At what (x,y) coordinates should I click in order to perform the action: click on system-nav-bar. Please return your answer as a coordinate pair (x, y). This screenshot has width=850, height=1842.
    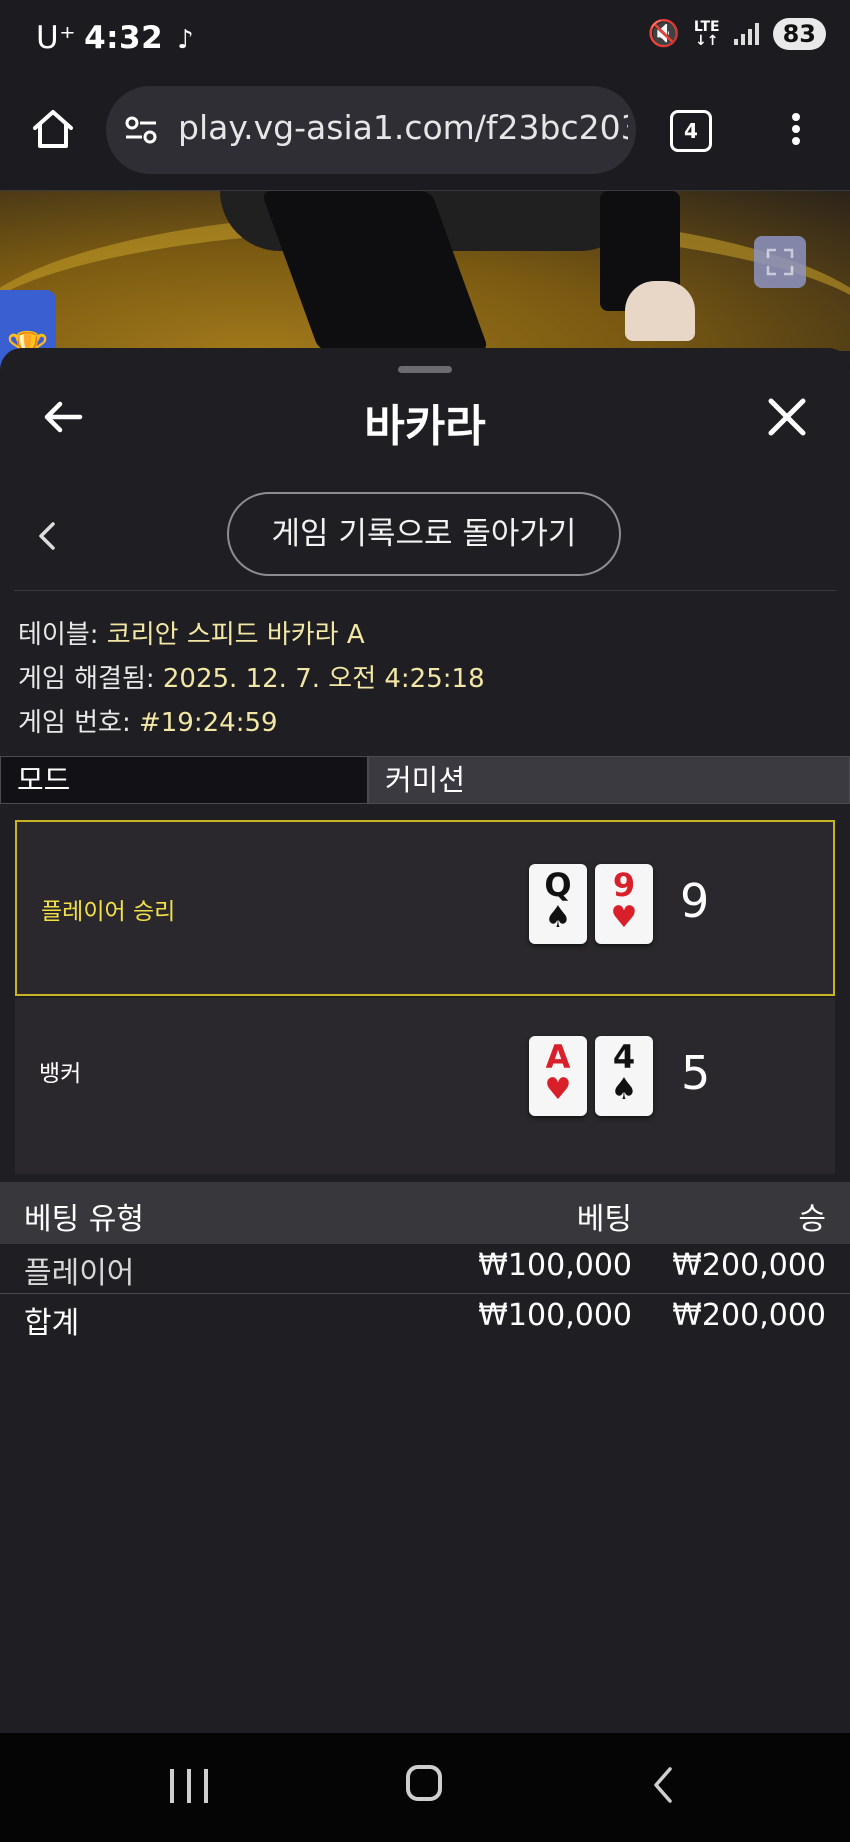
    Looking at the image, I should click on (425, 1787).